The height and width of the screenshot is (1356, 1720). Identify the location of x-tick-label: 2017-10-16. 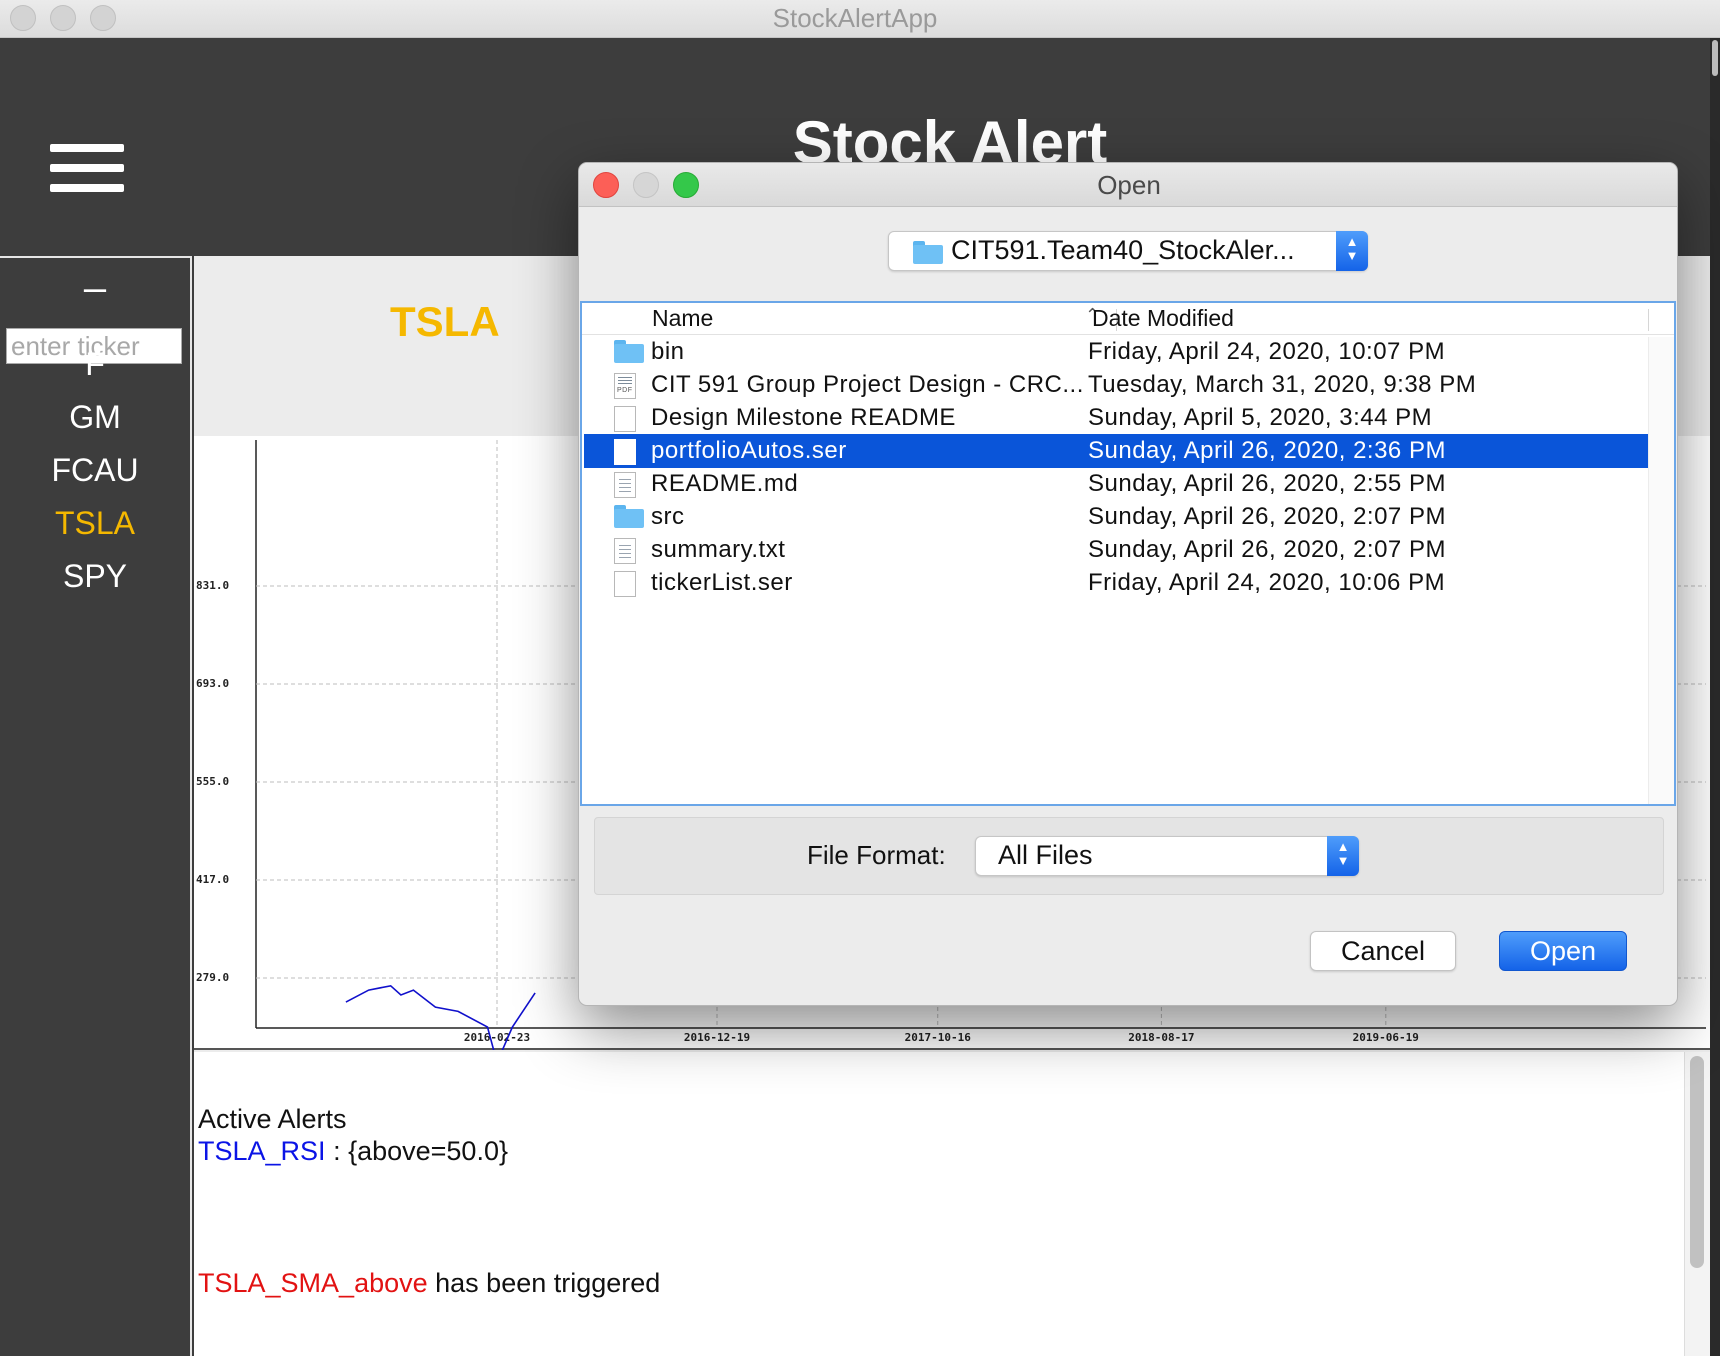
(938, 1037).